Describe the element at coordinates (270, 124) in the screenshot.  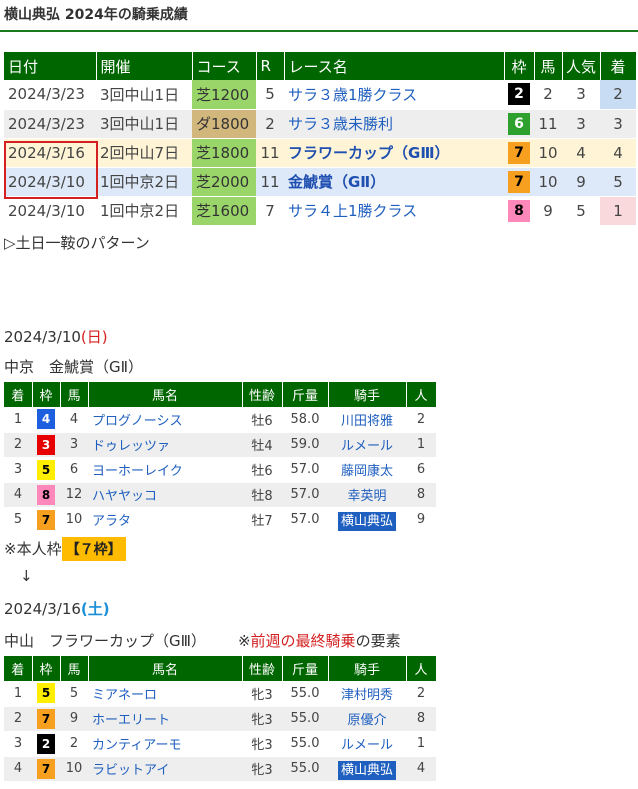
I see `r-cell: 2` at that location.